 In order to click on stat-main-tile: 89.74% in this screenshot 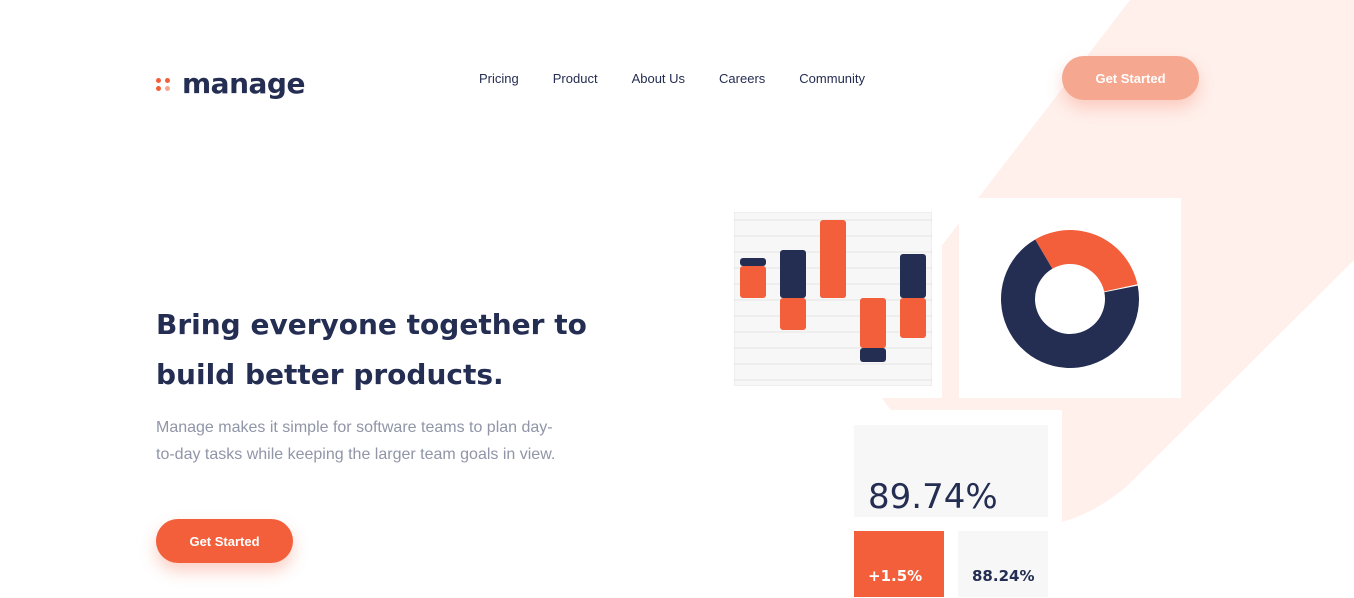, I will do `click(951, 471)`.